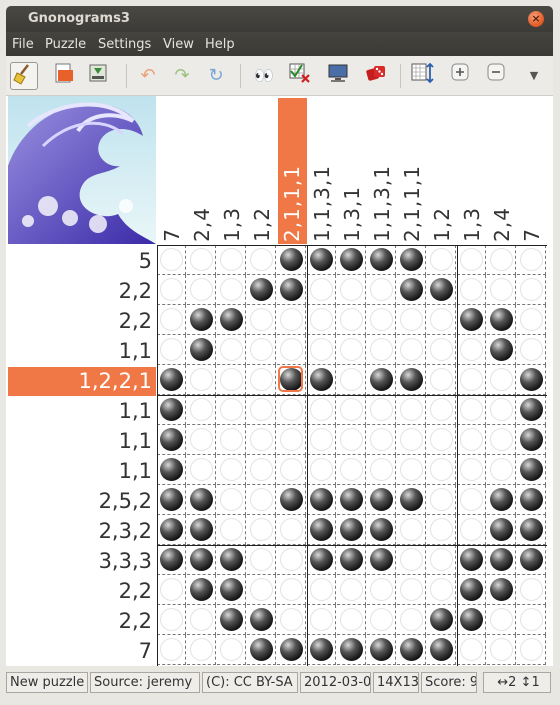 The width and height of the screenshot is (560, 705). What do you see at coordinates (382, 171) in the screenshot?
I see `column-clue: 1,1,3,1` at bounding box center [382, 171].